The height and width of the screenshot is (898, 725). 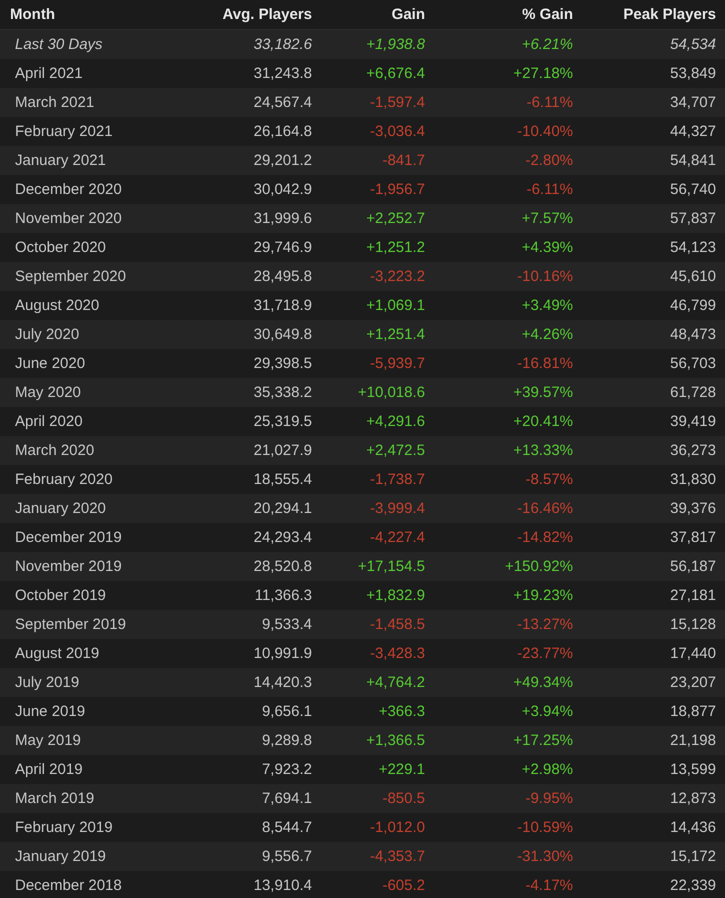 What do you see at coordinates (395, 73) in the screenshot?
I see `table-cell: +6,676.4` at bounding box center [395, 73].